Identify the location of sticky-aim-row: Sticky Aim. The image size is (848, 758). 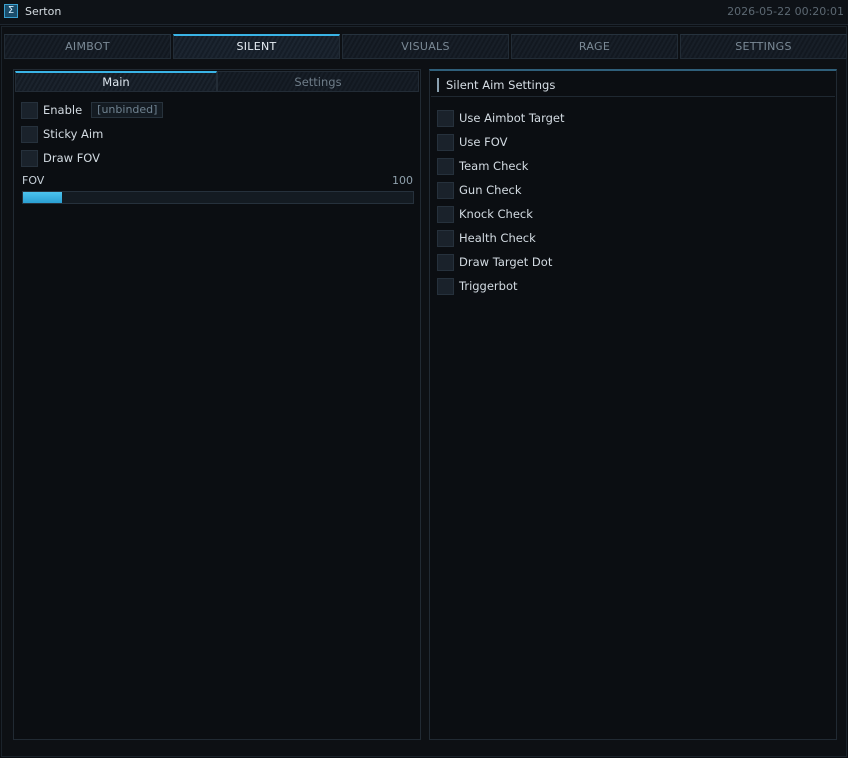
(62, 134).